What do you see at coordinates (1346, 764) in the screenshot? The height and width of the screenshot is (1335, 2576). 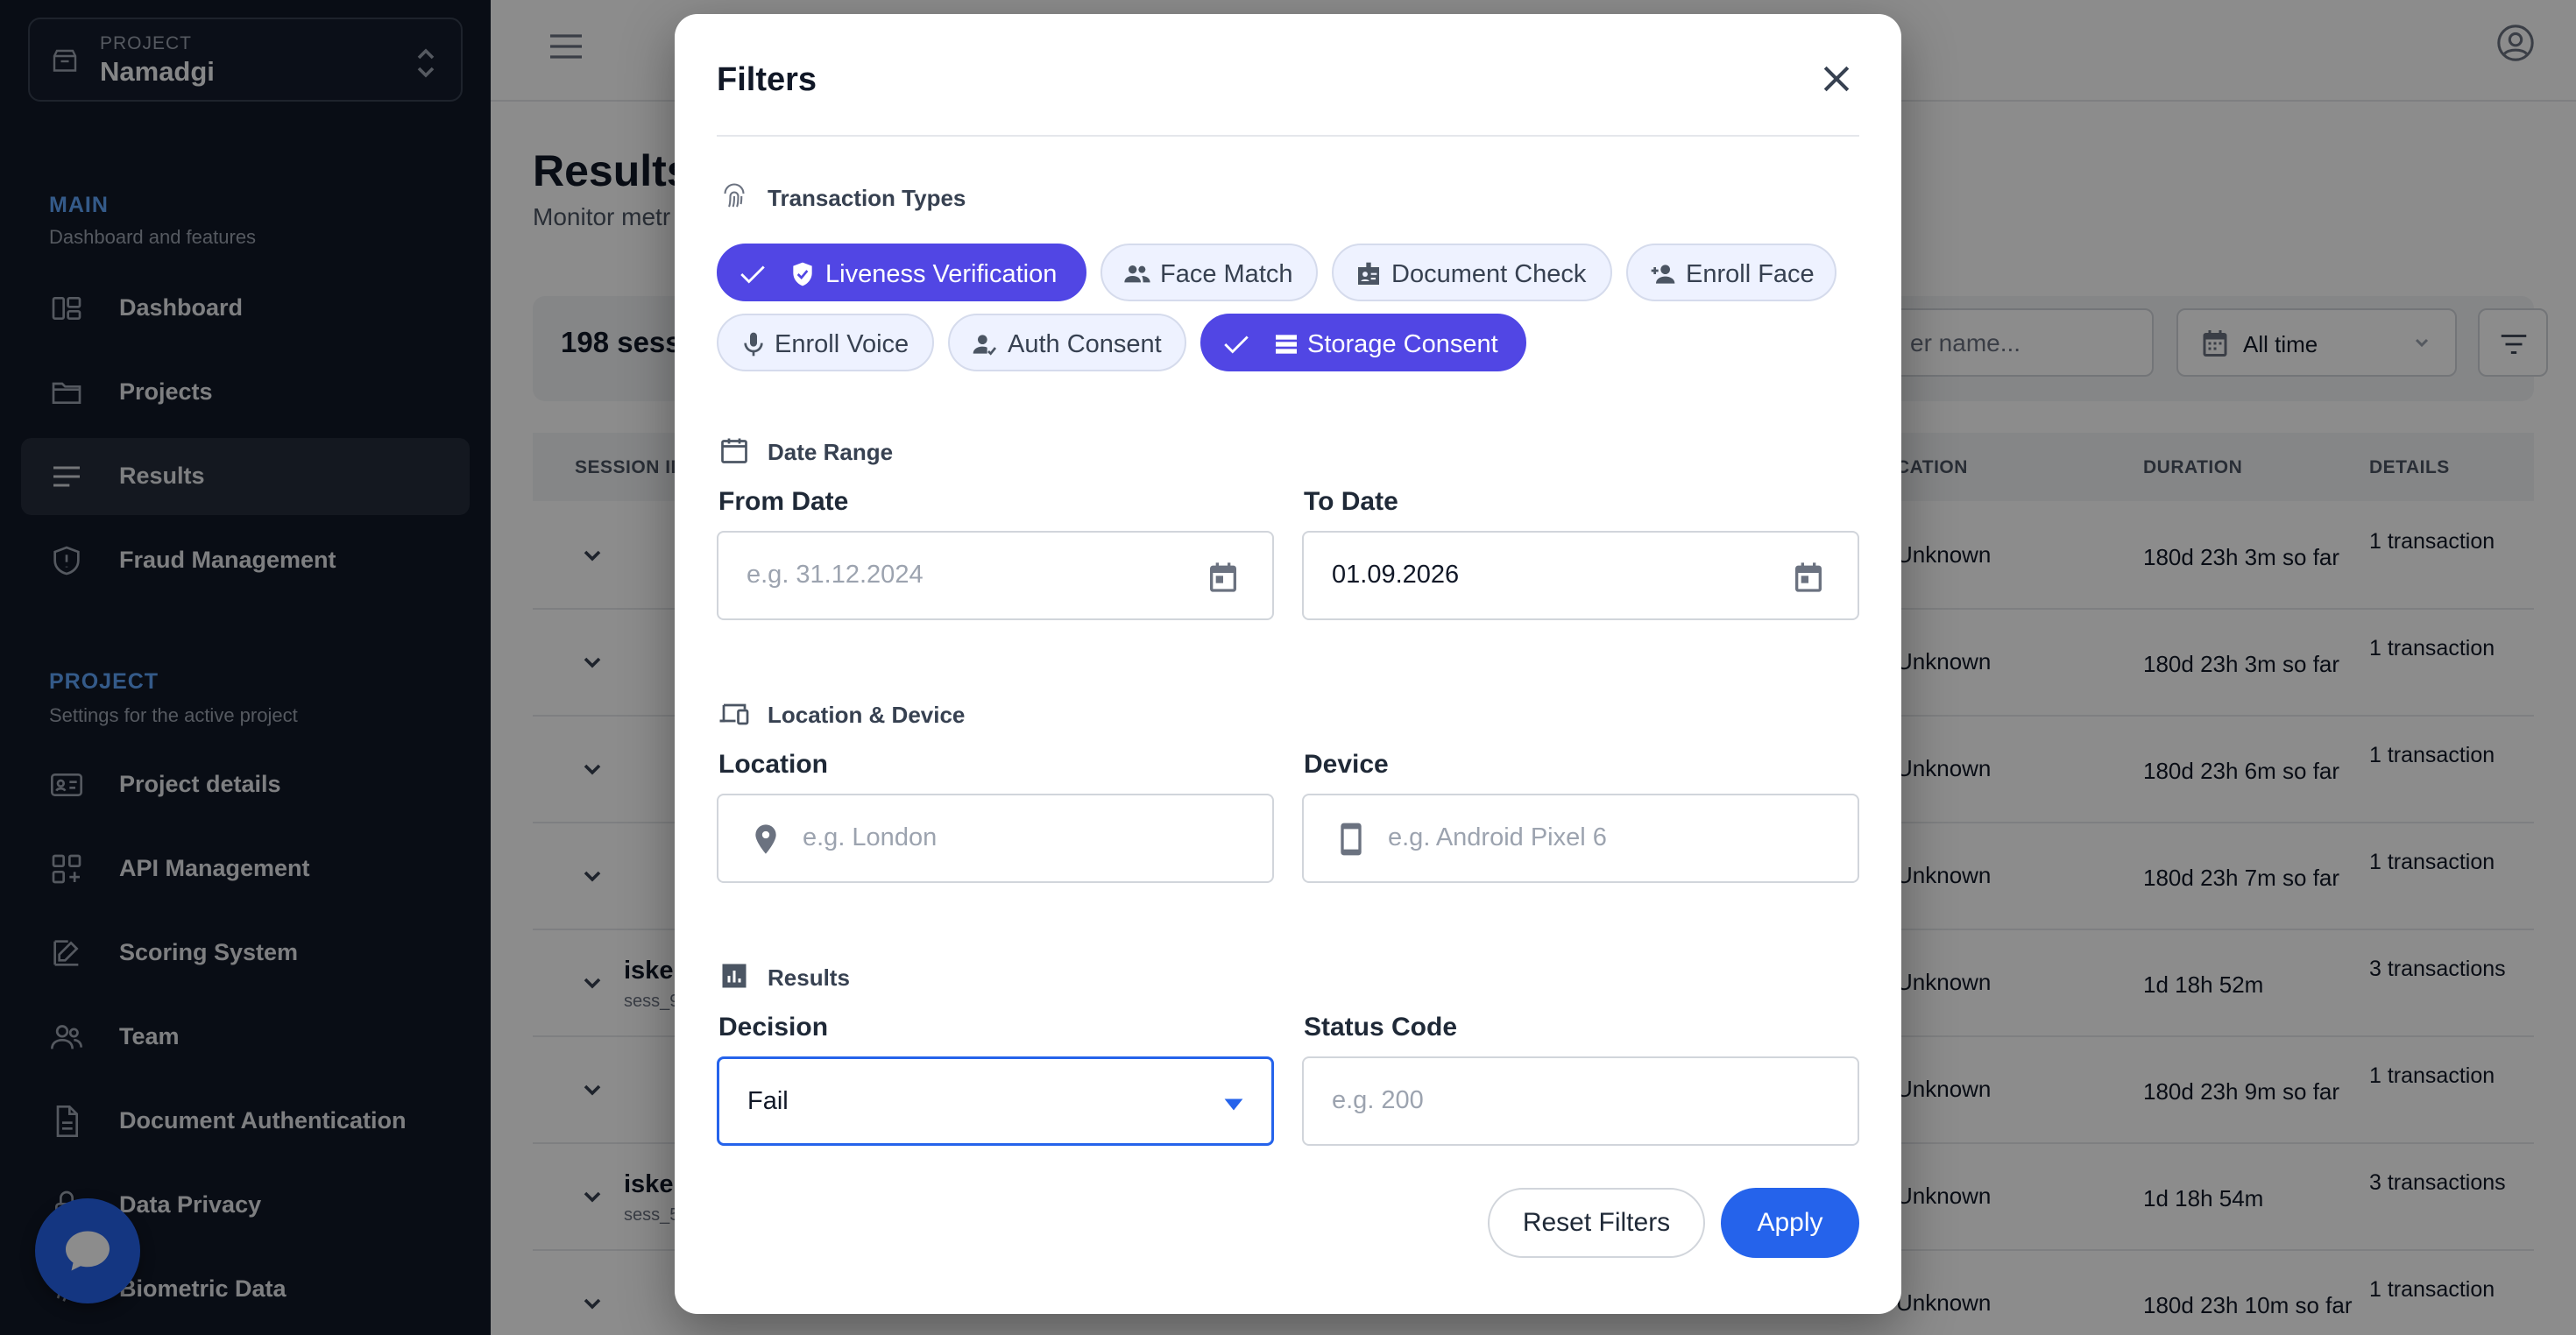 I see `device-label: Device` at bounding box center [1346, 764].